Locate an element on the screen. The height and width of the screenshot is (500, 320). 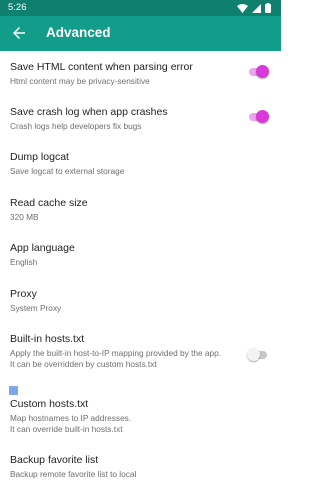
setting-summary: Html content may be privacy-sensitive is located at coordinates (80, 81).